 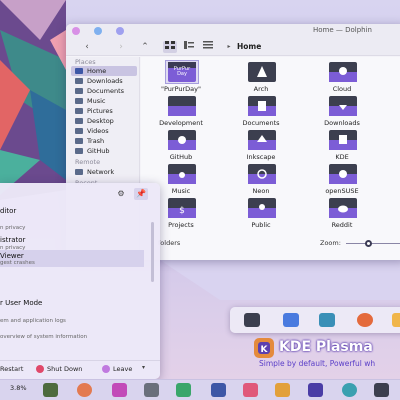 I want to click on zoom-slider-track, so click(x=373, y=243).